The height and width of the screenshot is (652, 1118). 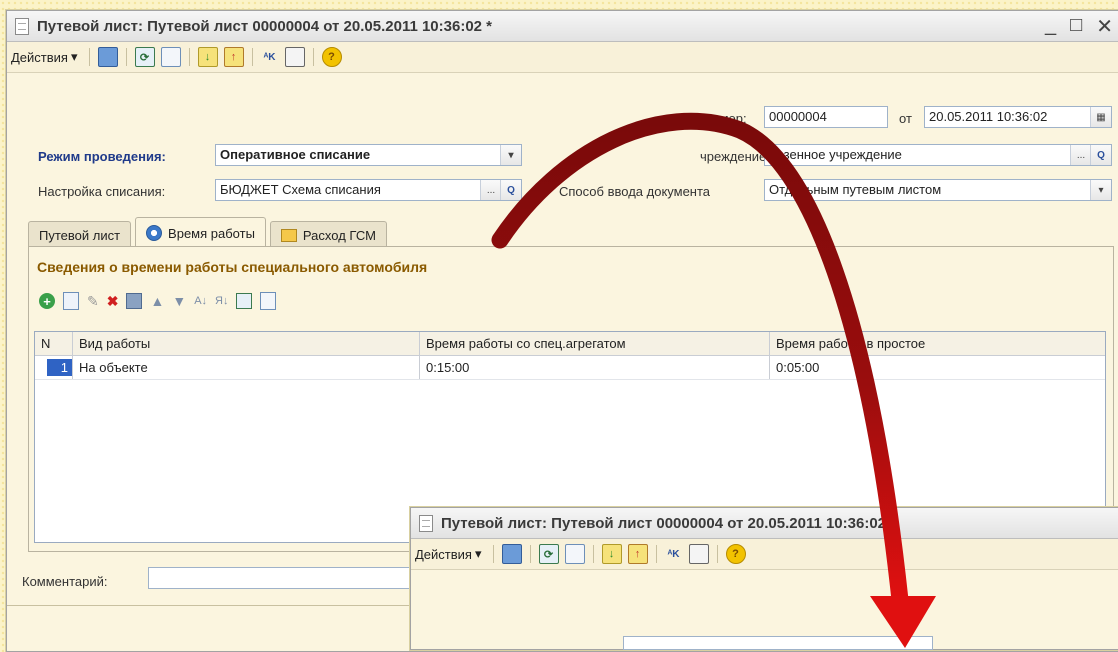 What do you see at coordinates (154, 233) in the screenshot?
I see `clock-icon` at bounding box center [154, 233].